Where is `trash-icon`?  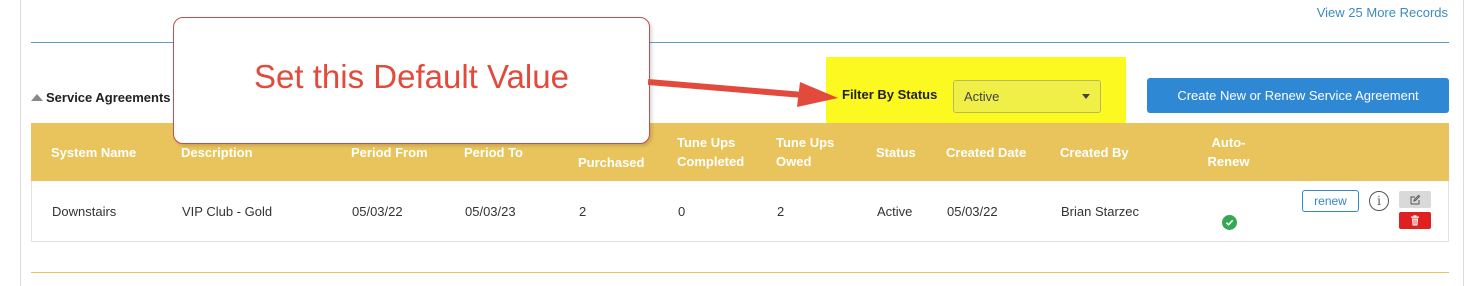
trash-icon is located at coordinates (1415, 220).